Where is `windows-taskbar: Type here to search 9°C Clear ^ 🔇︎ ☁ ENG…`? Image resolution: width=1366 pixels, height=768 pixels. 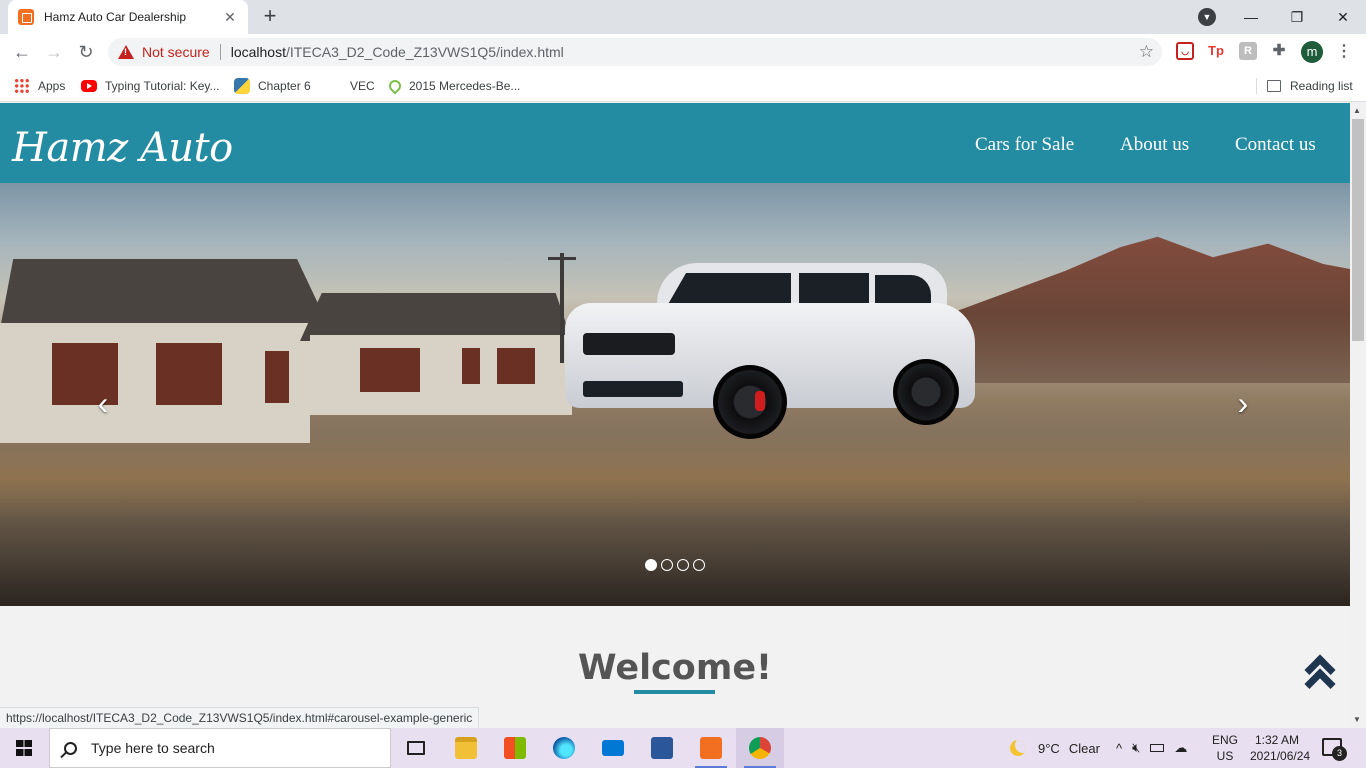 windows-taskbar: Type here to search 9°C Clear ^ 🔇︎ ☁ ENG… is located at coordinates (683, 748).